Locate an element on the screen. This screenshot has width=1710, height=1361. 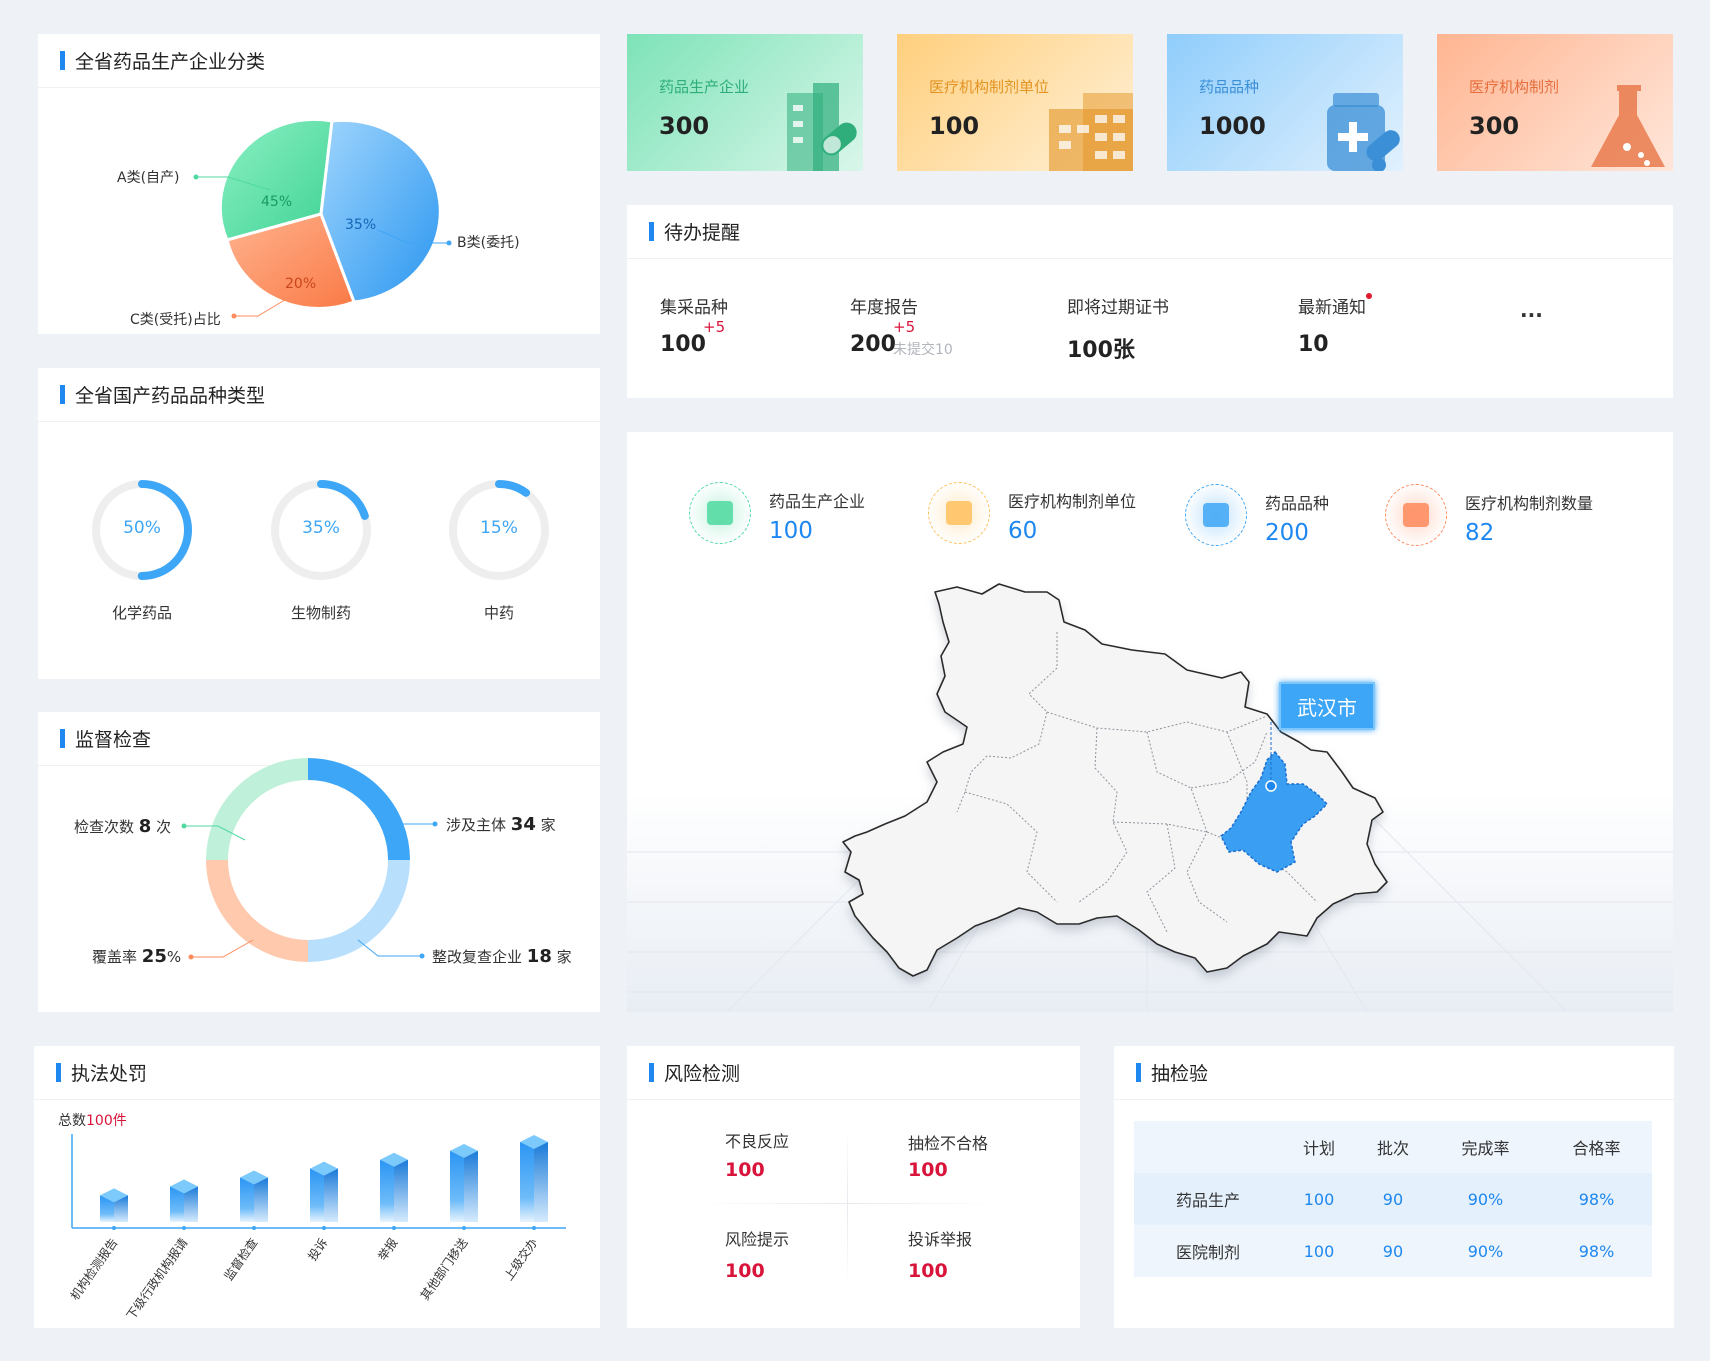
risk-divider-h is located at coordinates (847, 1203).